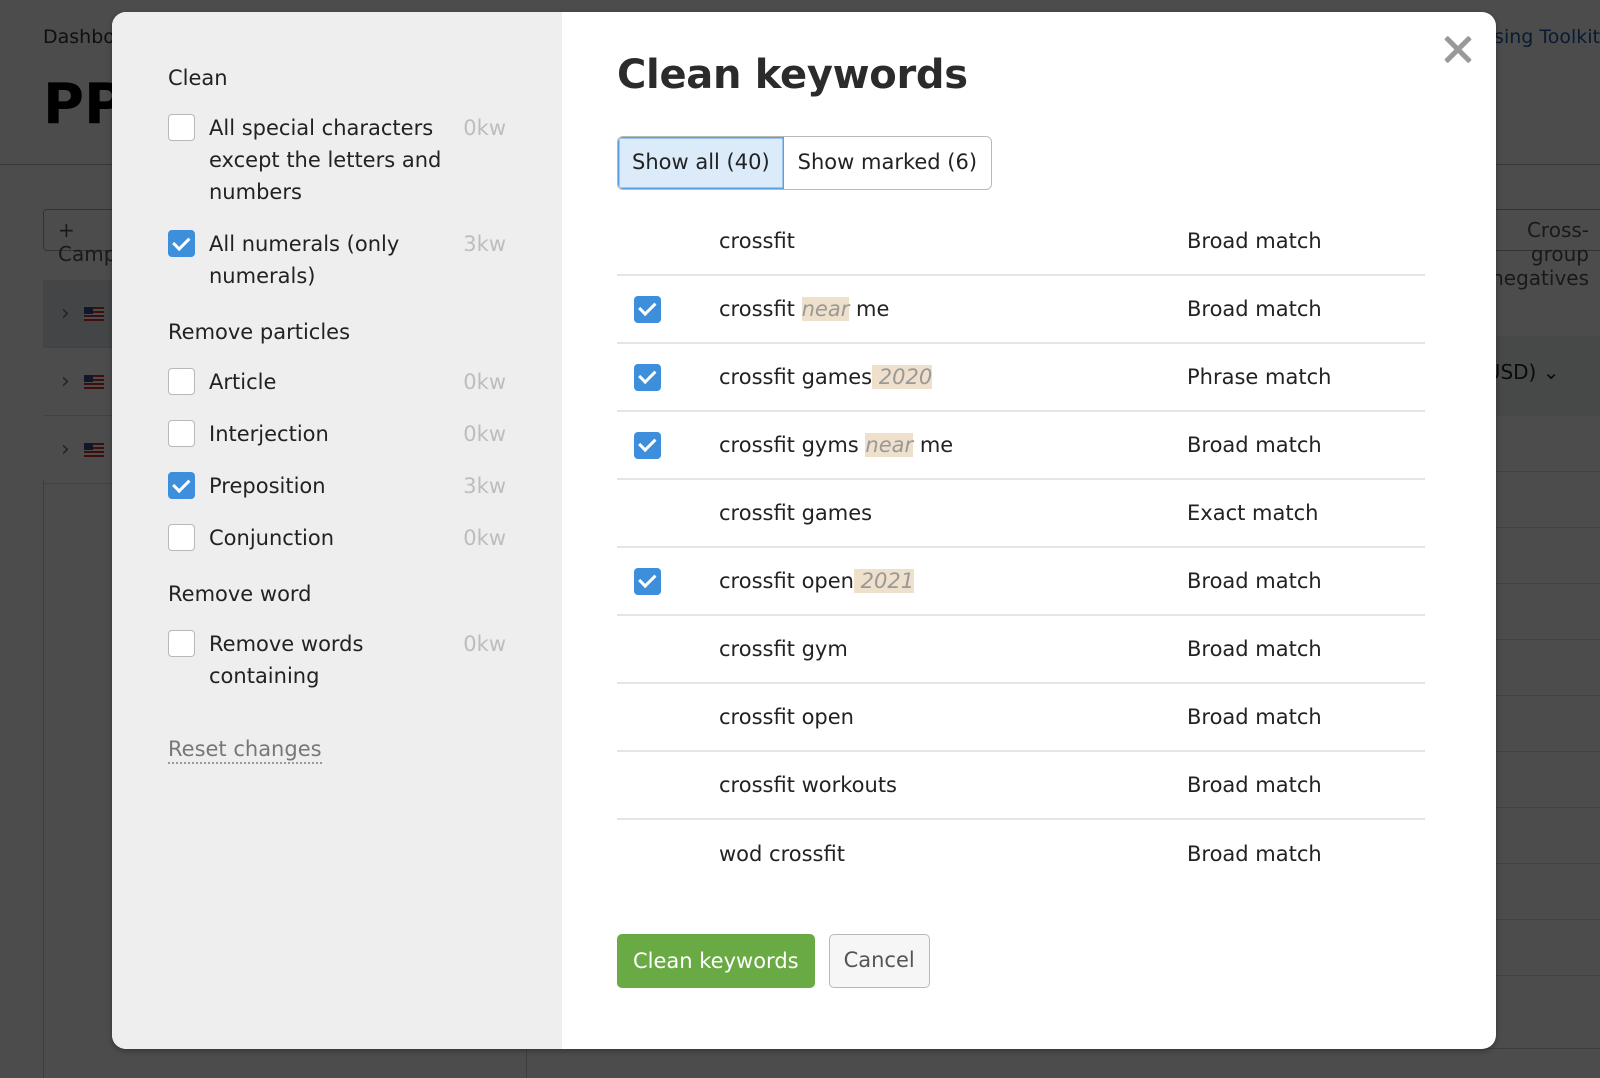 The width and height of the screenshot is (1600, 1078). Describe the element at coordinates (902, 377) in the screenshot. I see `keyword-highlight: 2020` at that location.